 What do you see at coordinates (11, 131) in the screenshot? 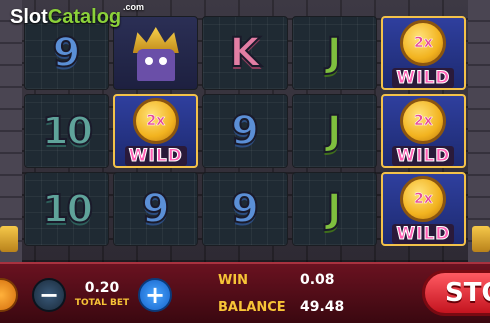
I see `left-pillar` at bounding box center [11, 131].